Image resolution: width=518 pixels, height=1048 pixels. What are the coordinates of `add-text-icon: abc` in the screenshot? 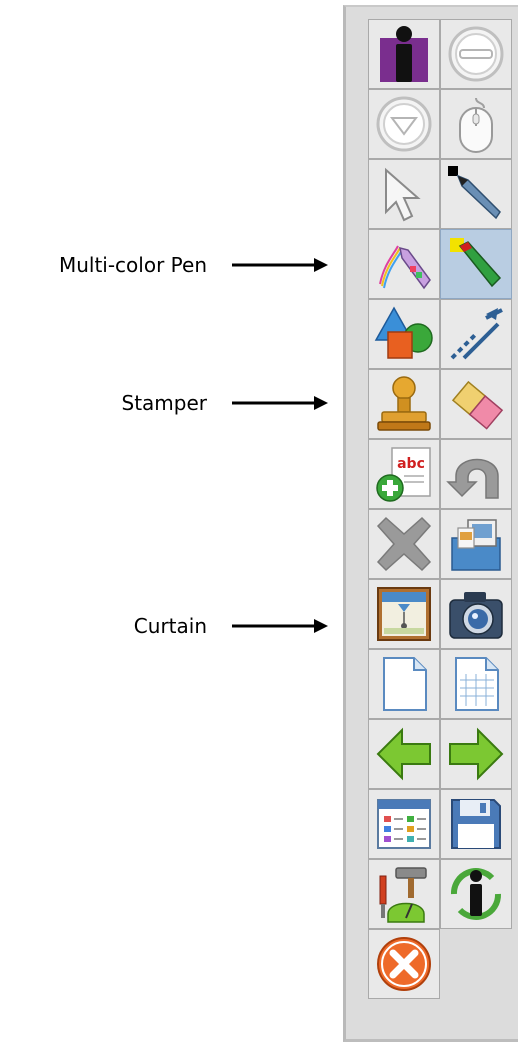 It's located at (403, 474).